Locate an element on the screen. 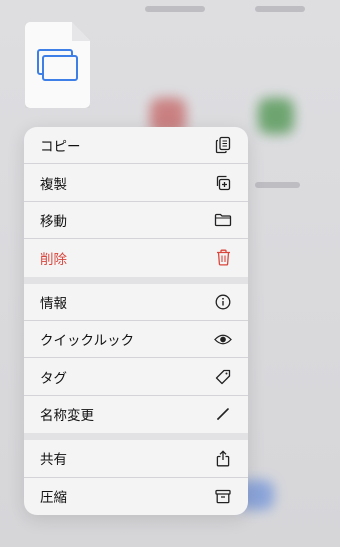 The height and width of the screenshot is (547, 340). menu-item-compress: 圧縮 is located at coordinates (136, 496).